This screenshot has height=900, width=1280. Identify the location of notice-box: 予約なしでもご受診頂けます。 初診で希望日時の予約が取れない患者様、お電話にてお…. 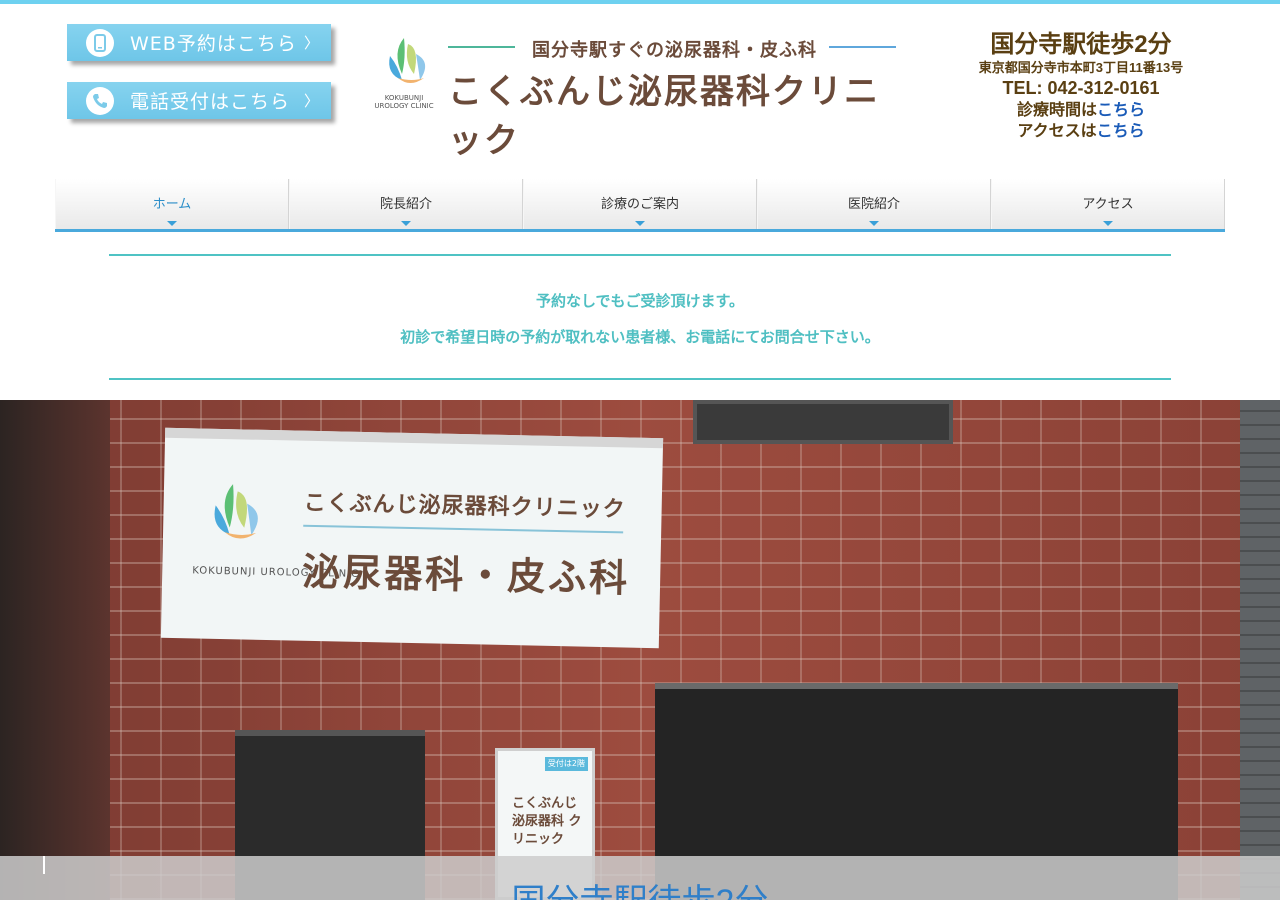
(640, 317).